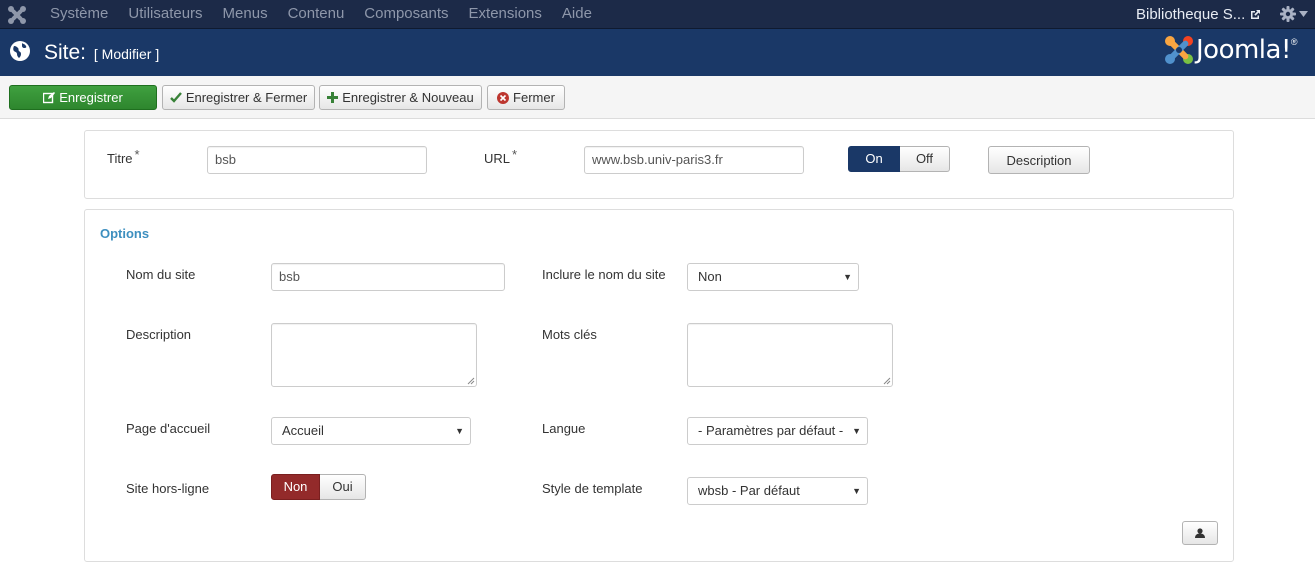  What do you see at coordinates (303, 430) in the screenshot?
I see `homepage-value: Accueil` at bounding box center [303, 430].